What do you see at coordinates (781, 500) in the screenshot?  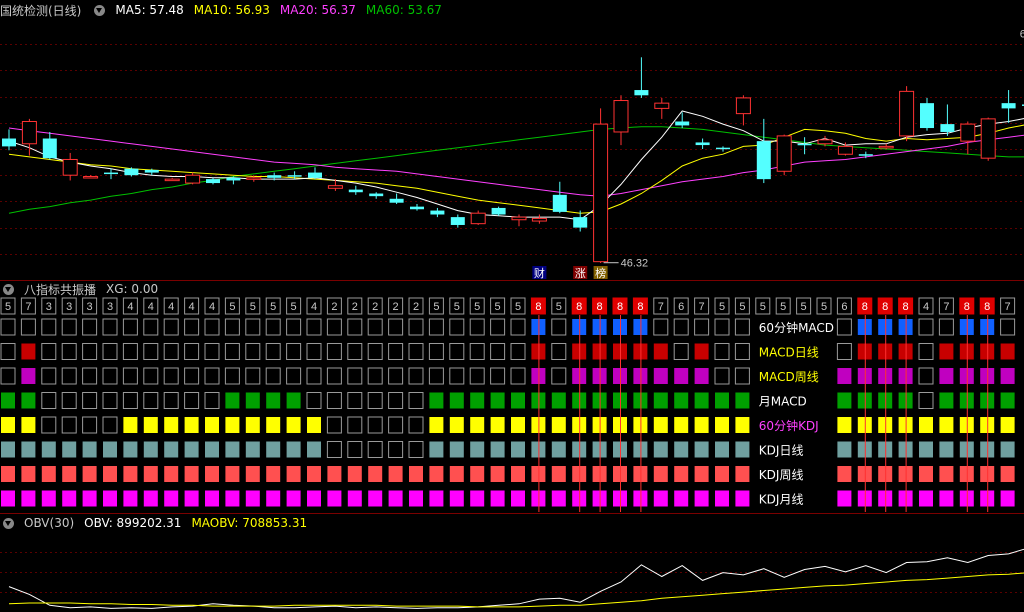 I see `signal-row-label: KDJ月线` at bounding box center [781, 500].